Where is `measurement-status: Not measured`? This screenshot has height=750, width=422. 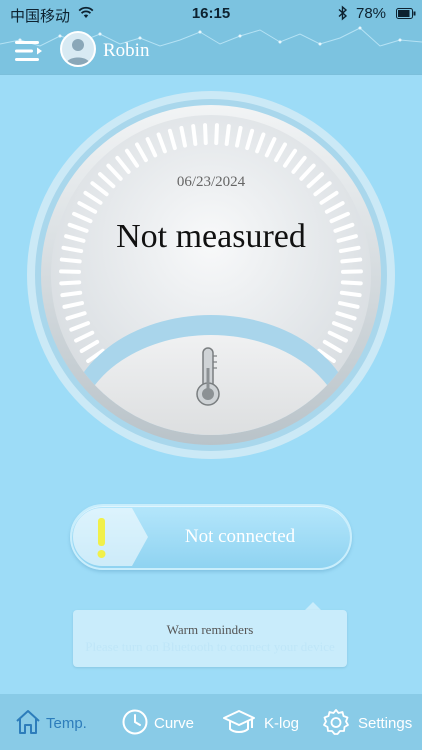 measurement-status: Not measured is located at coordinates (211, 236).